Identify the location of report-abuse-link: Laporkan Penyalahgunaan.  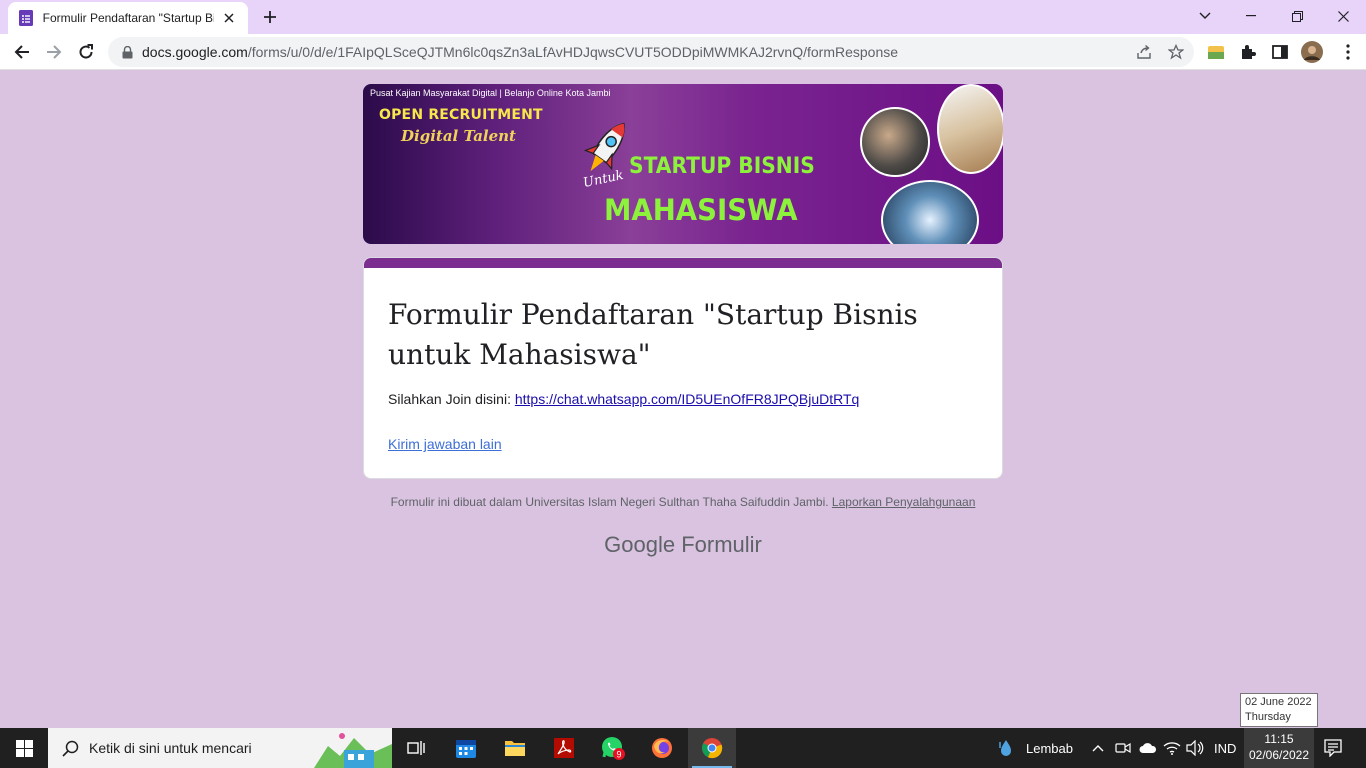
(903, 502).